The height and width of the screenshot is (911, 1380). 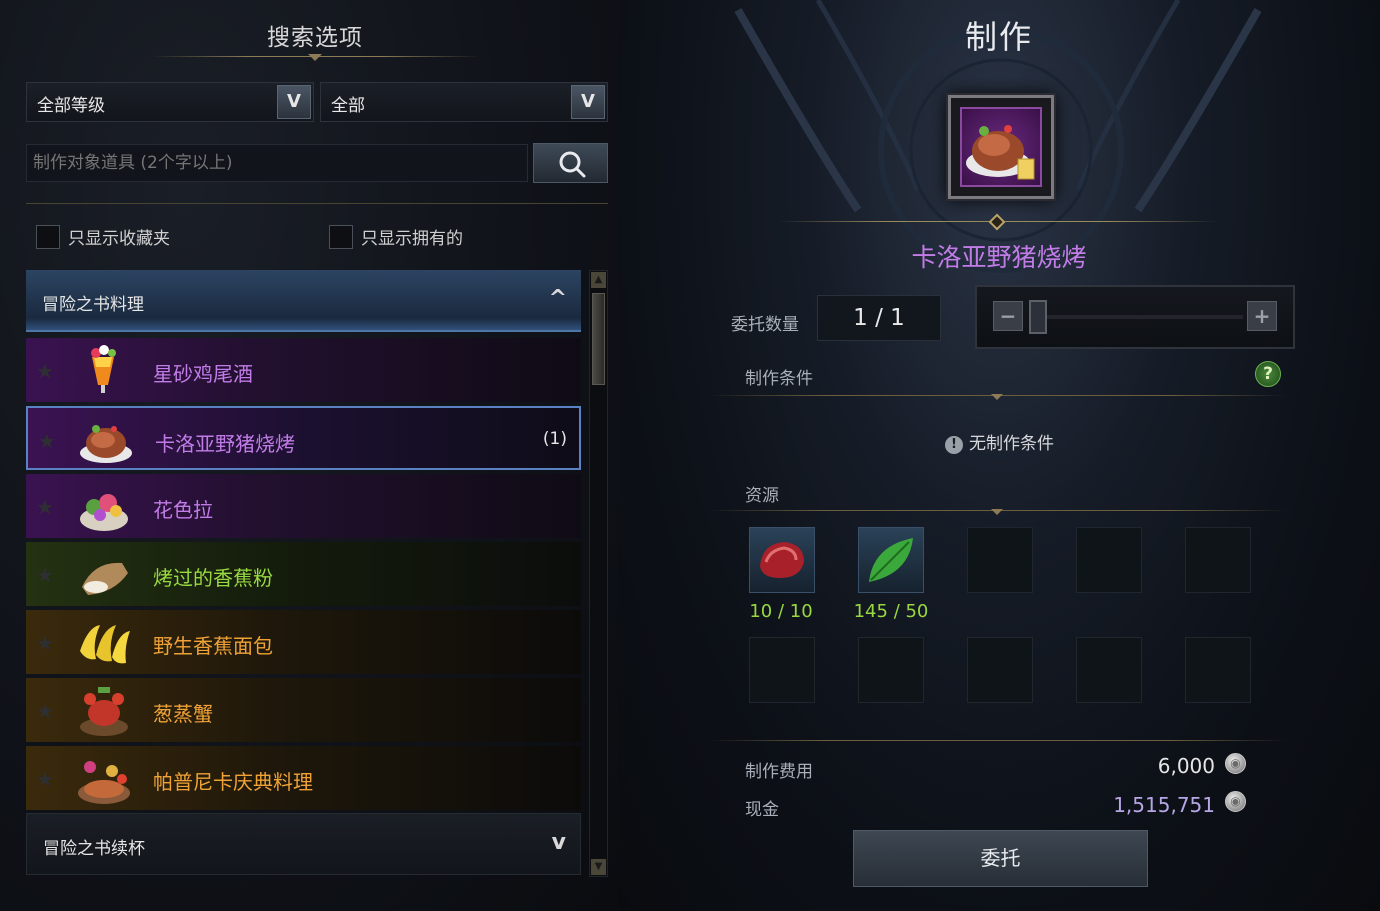 What do you see at coordinates (762, 496) in the screenshot?
I see `resources-label: 资源` at bounding box center [762, 496].